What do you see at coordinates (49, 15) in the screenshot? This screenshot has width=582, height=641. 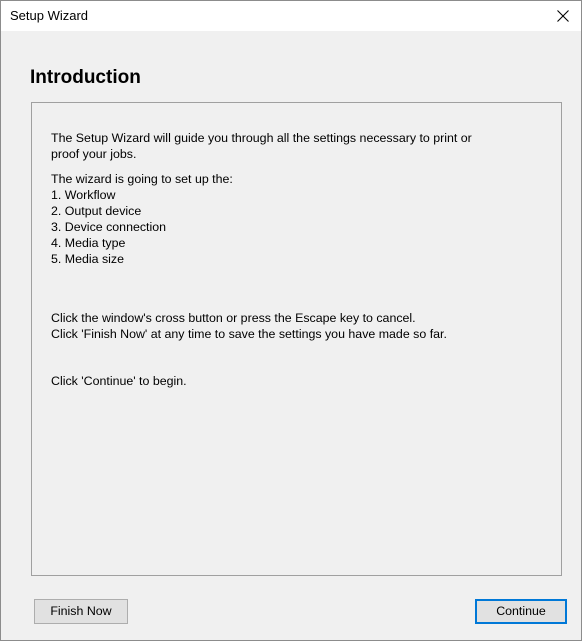 I see `window-title: Setup Wizard` at bounding box center [49, 15].